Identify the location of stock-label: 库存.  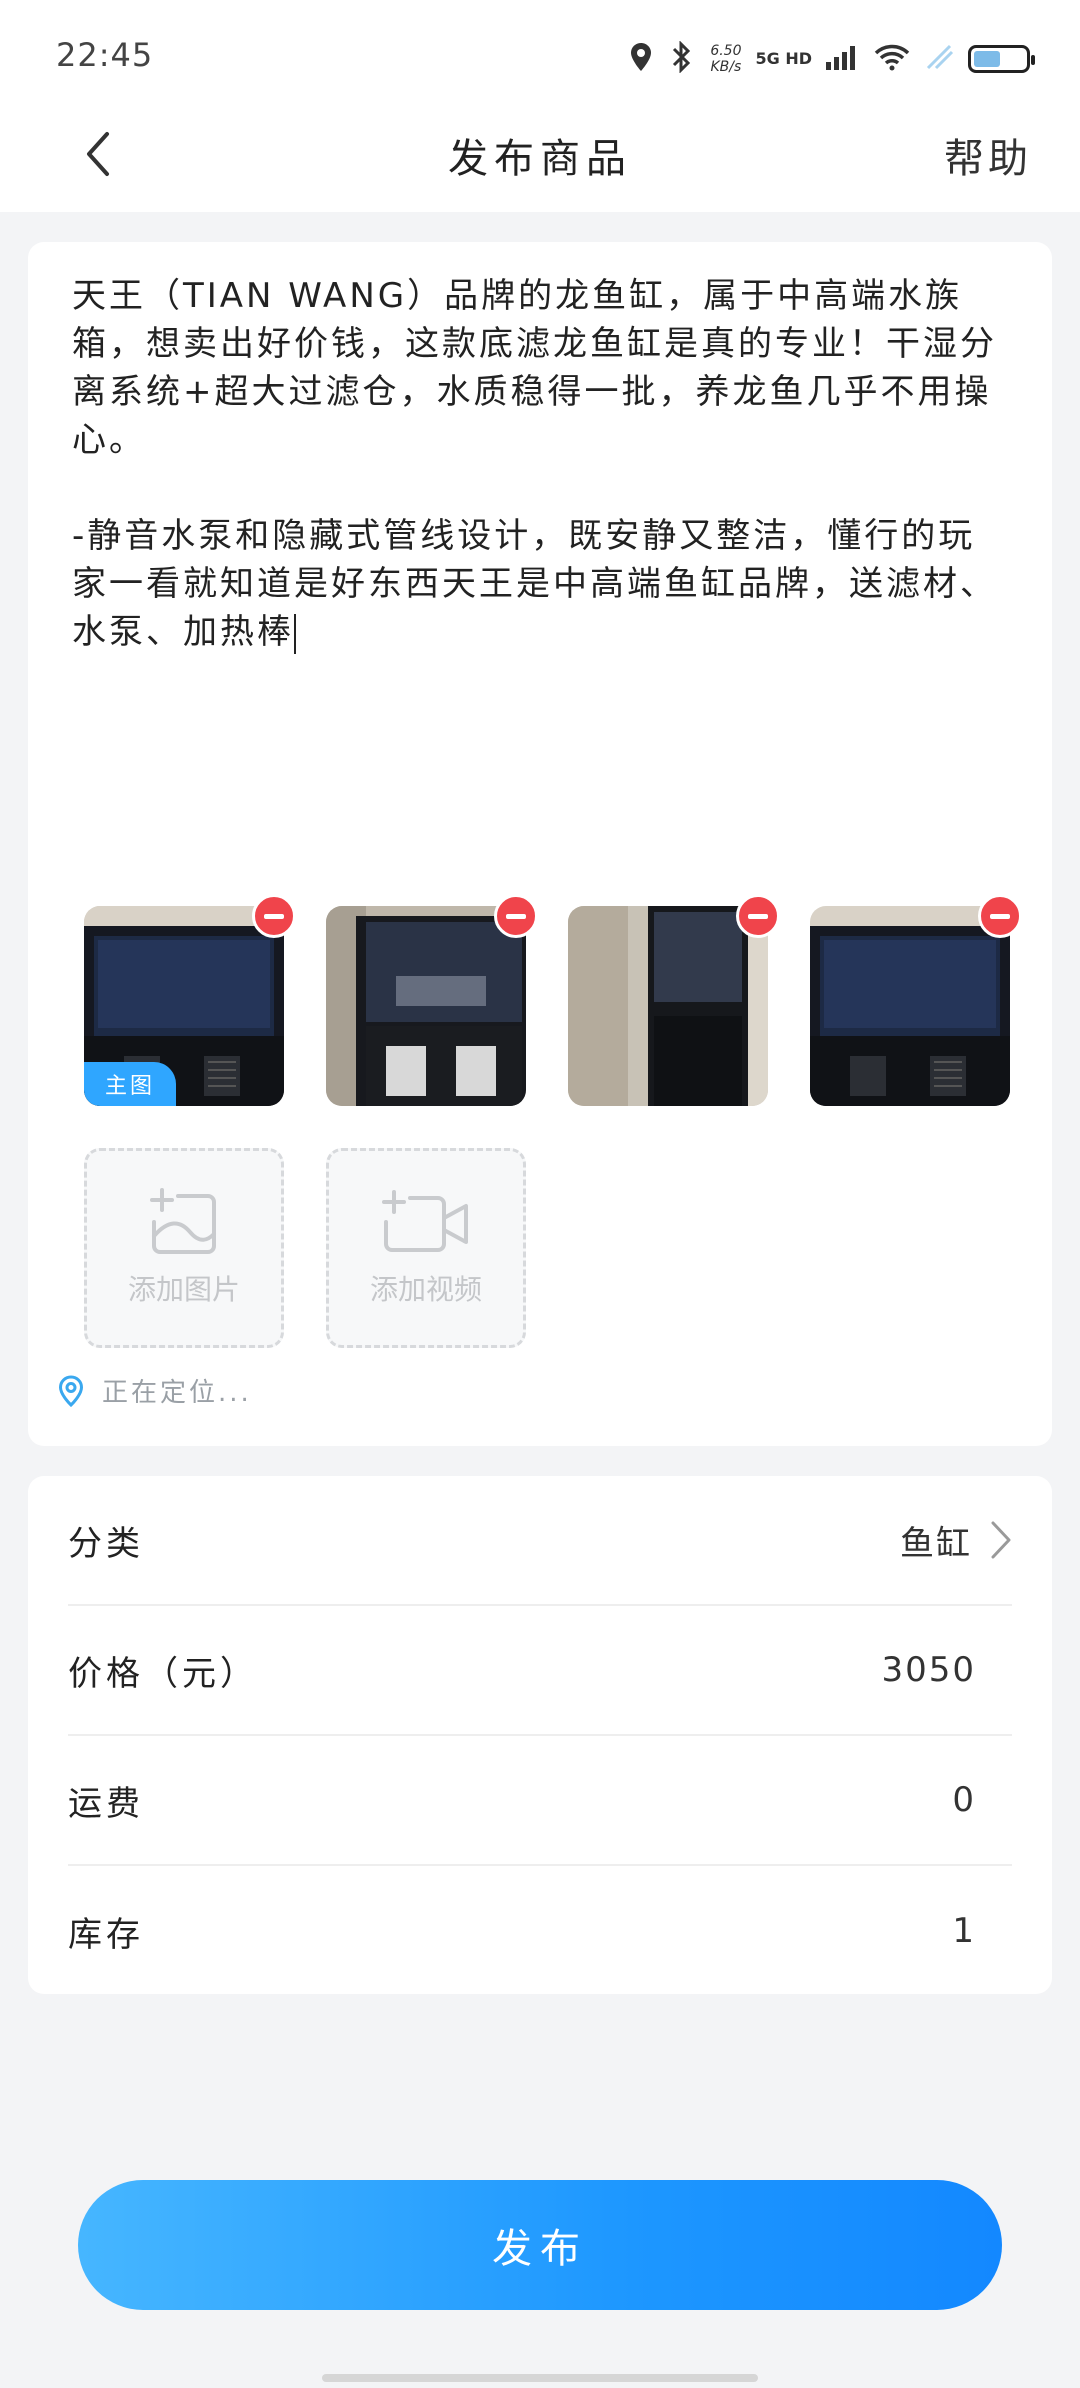
(106, 1934).